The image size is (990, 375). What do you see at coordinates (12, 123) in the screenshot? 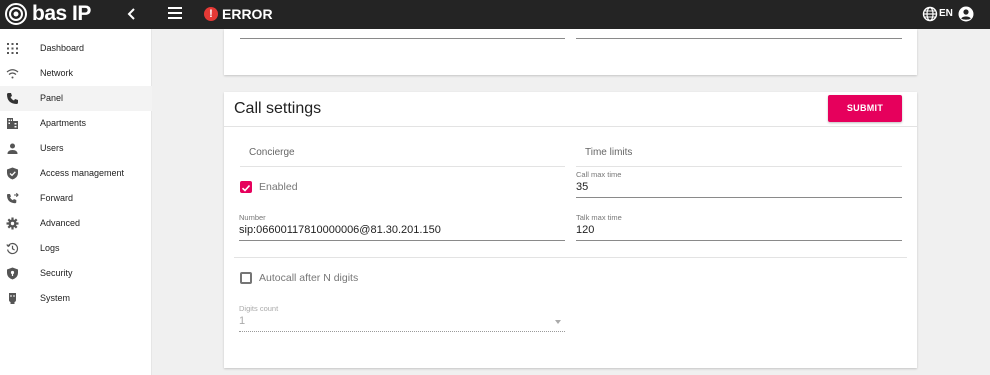
I see `building-icon` at bounding box center [12, 123].